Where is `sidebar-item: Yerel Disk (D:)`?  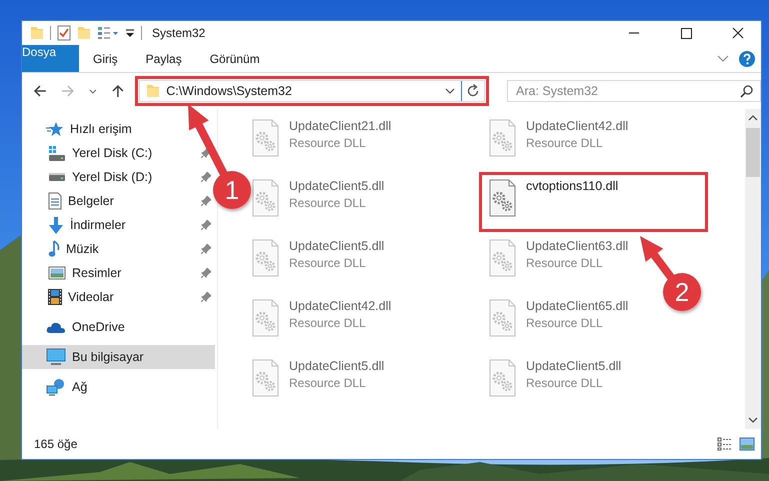 sidebar-item: Yerel Disk (D:) is located at coordinates (89, 177).